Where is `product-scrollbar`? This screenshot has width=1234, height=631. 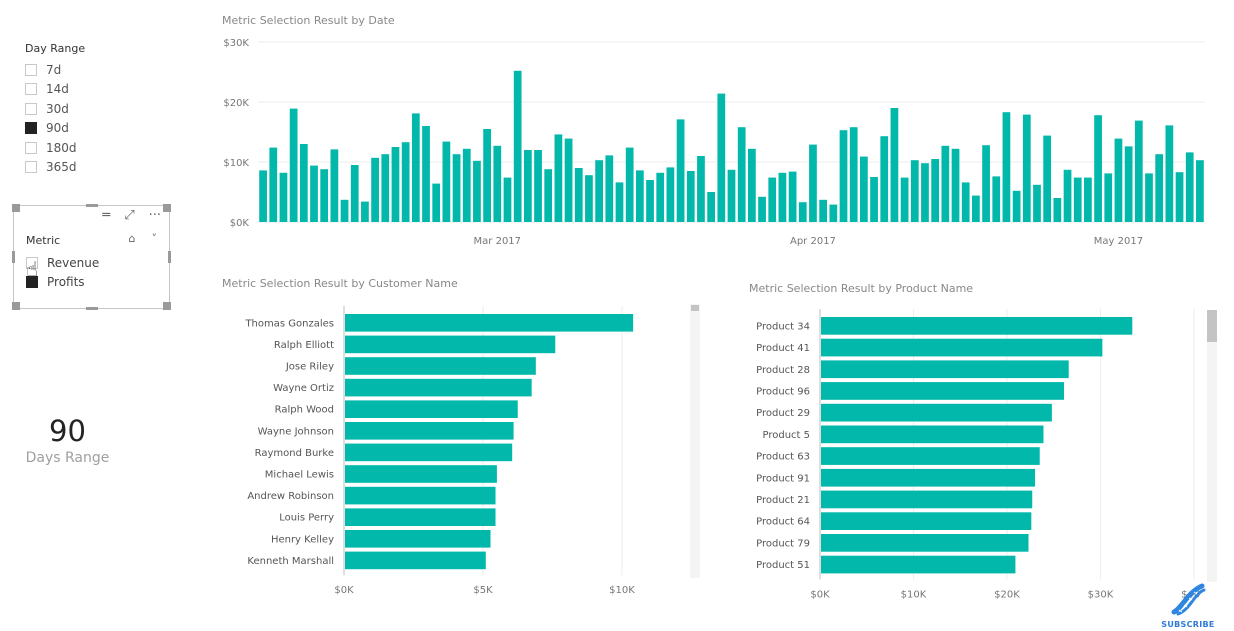 product-scrollbar is located at coordinates (1212, 446).